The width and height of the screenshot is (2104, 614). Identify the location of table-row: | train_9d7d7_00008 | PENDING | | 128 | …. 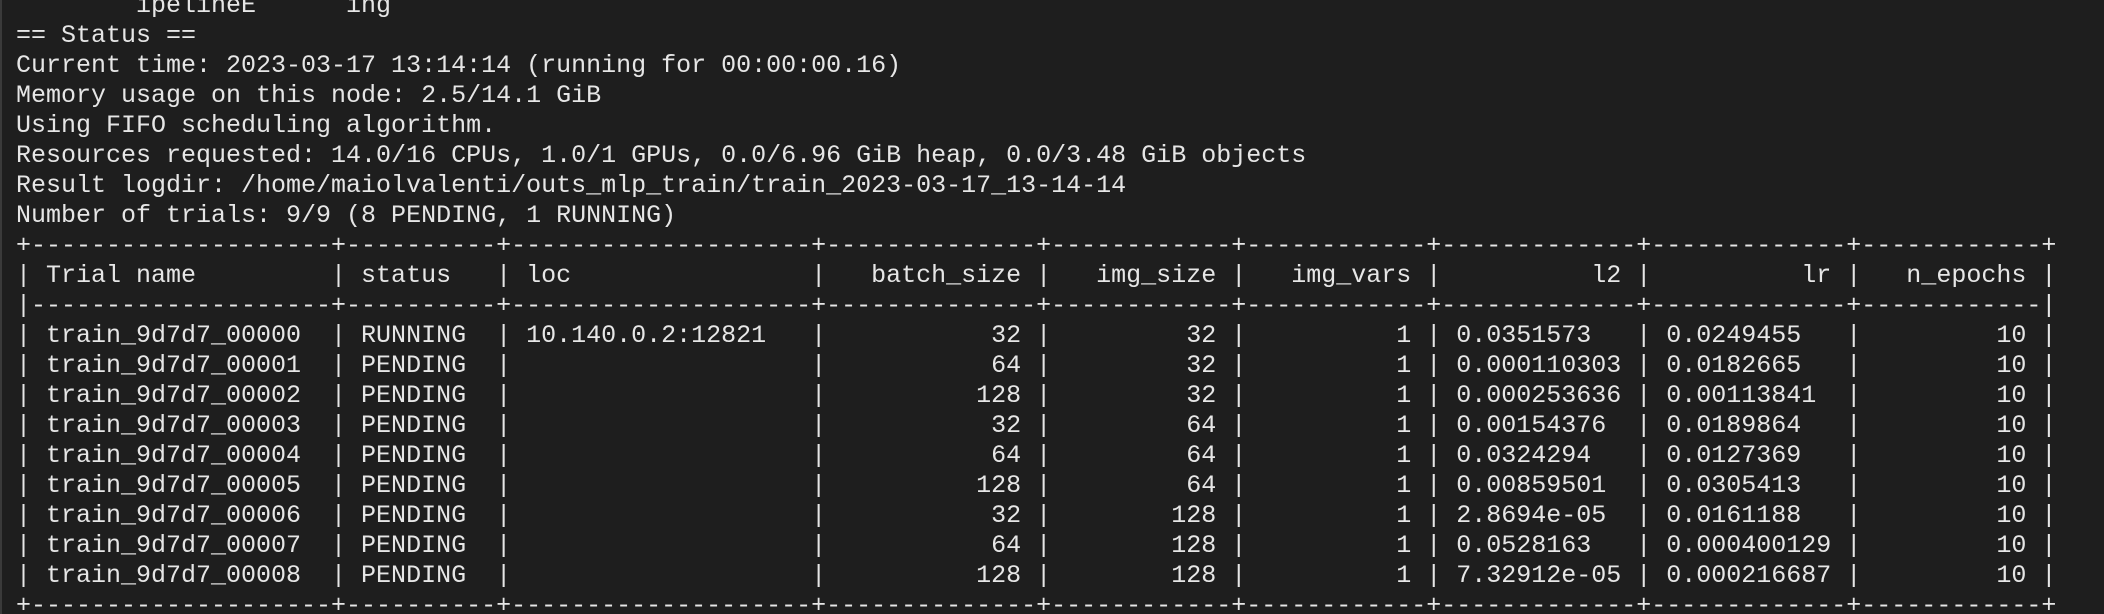
(1036, 575).